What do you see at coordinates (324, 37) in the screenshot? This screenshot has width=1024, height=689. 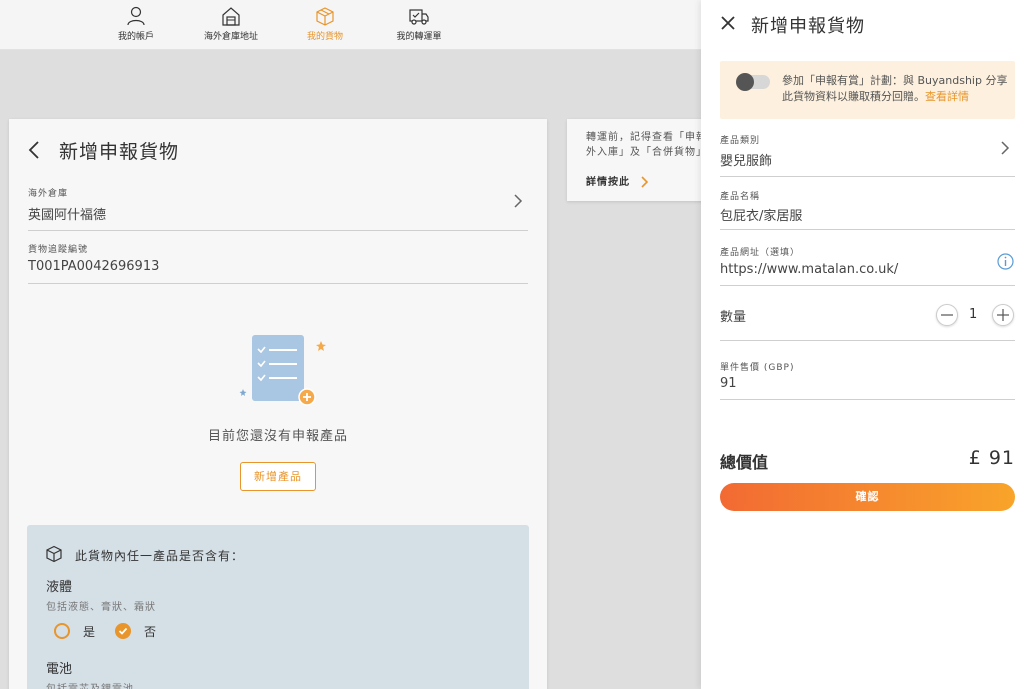 I see `nav-label: 我的貨物` at bounding box center [324, 37].